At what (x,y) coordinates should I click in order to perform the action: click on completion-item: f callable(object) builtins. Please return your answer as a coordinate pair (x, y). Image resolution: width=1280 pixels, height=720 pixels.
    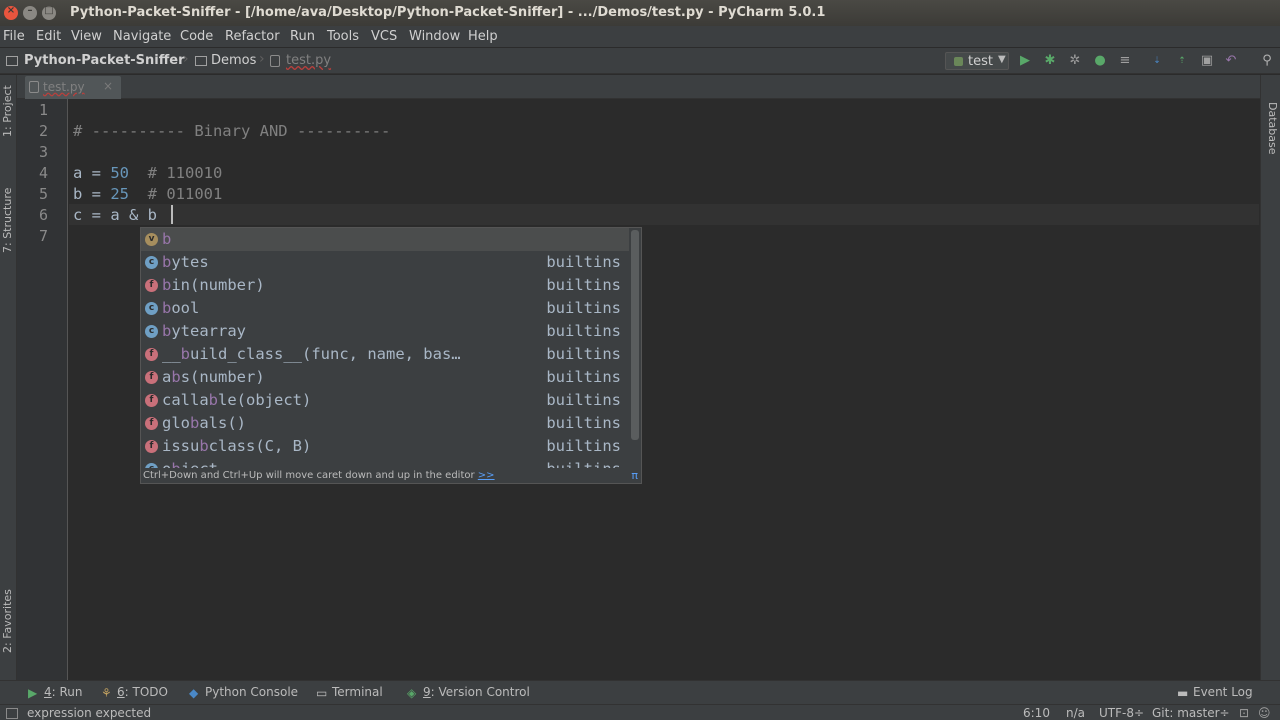
    Looking at the image, I should click on (385, 400).